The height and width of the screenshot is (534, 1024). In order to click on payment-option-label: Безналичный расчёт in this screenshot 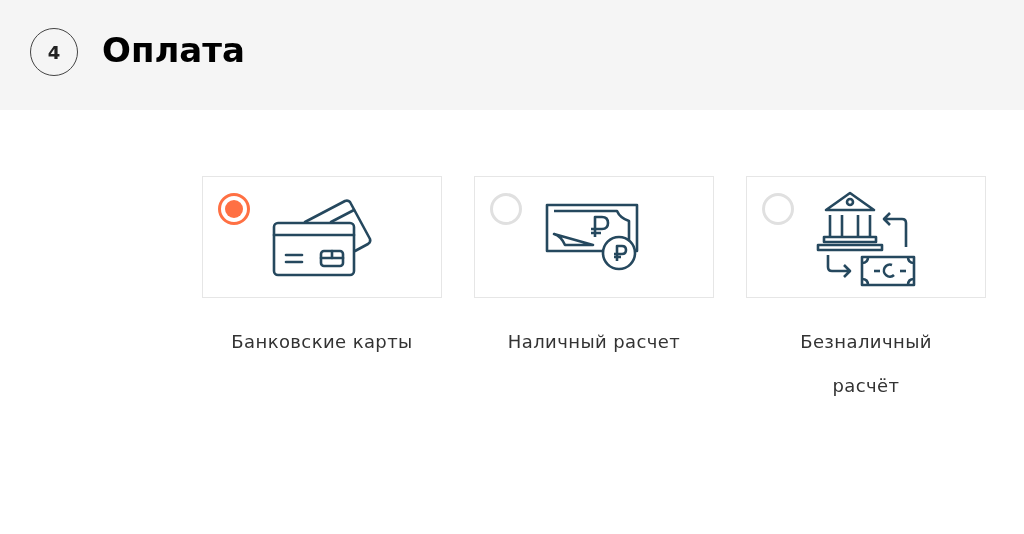, I will do `click(866, 364)`.